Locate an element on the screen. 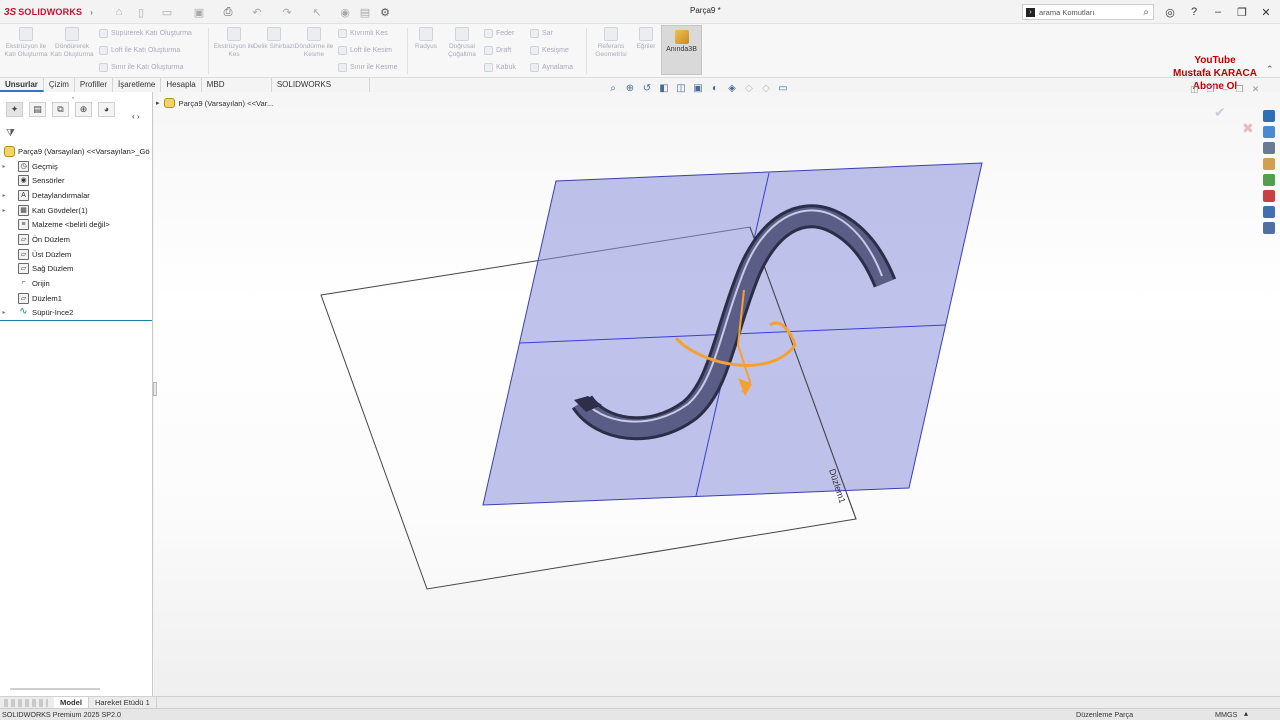 Image resolution: width=1280 pixels, height=720 pixels. tree-item: ▸ ◷ Geçmiş is located at coordinates (76, 166).